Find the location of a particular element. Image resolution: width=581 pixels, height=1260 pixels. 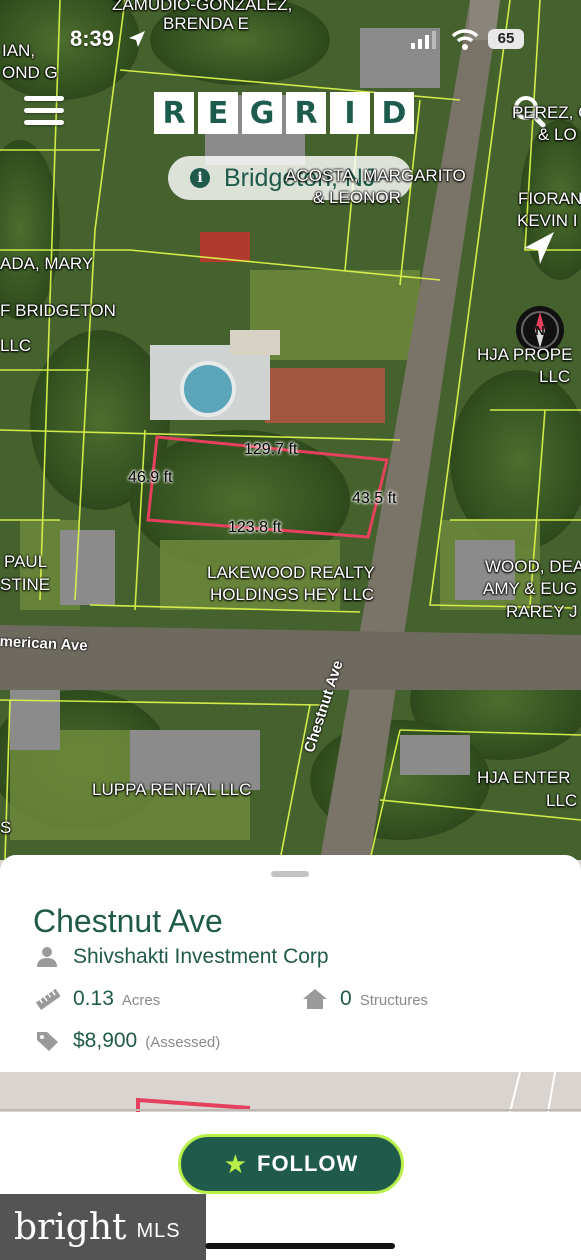

logo-letter: G is located at coordinates (262, 113).